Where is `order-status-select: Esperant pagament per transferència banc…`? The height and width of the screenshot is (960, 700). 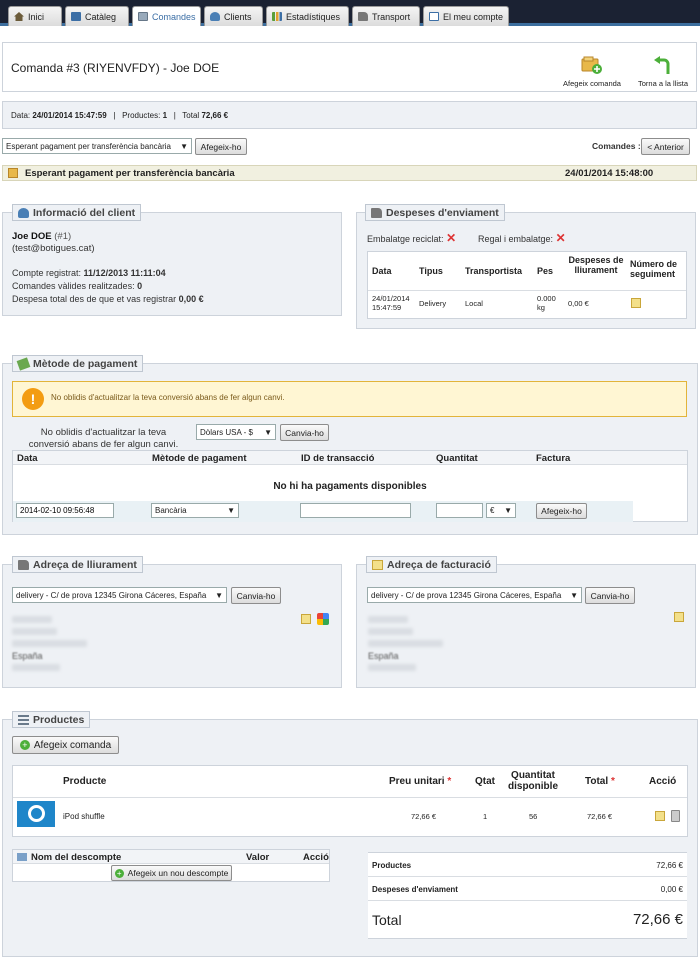 order-status-select: Esperant pagament per transferència banc… is located at coordinates (97, 146).